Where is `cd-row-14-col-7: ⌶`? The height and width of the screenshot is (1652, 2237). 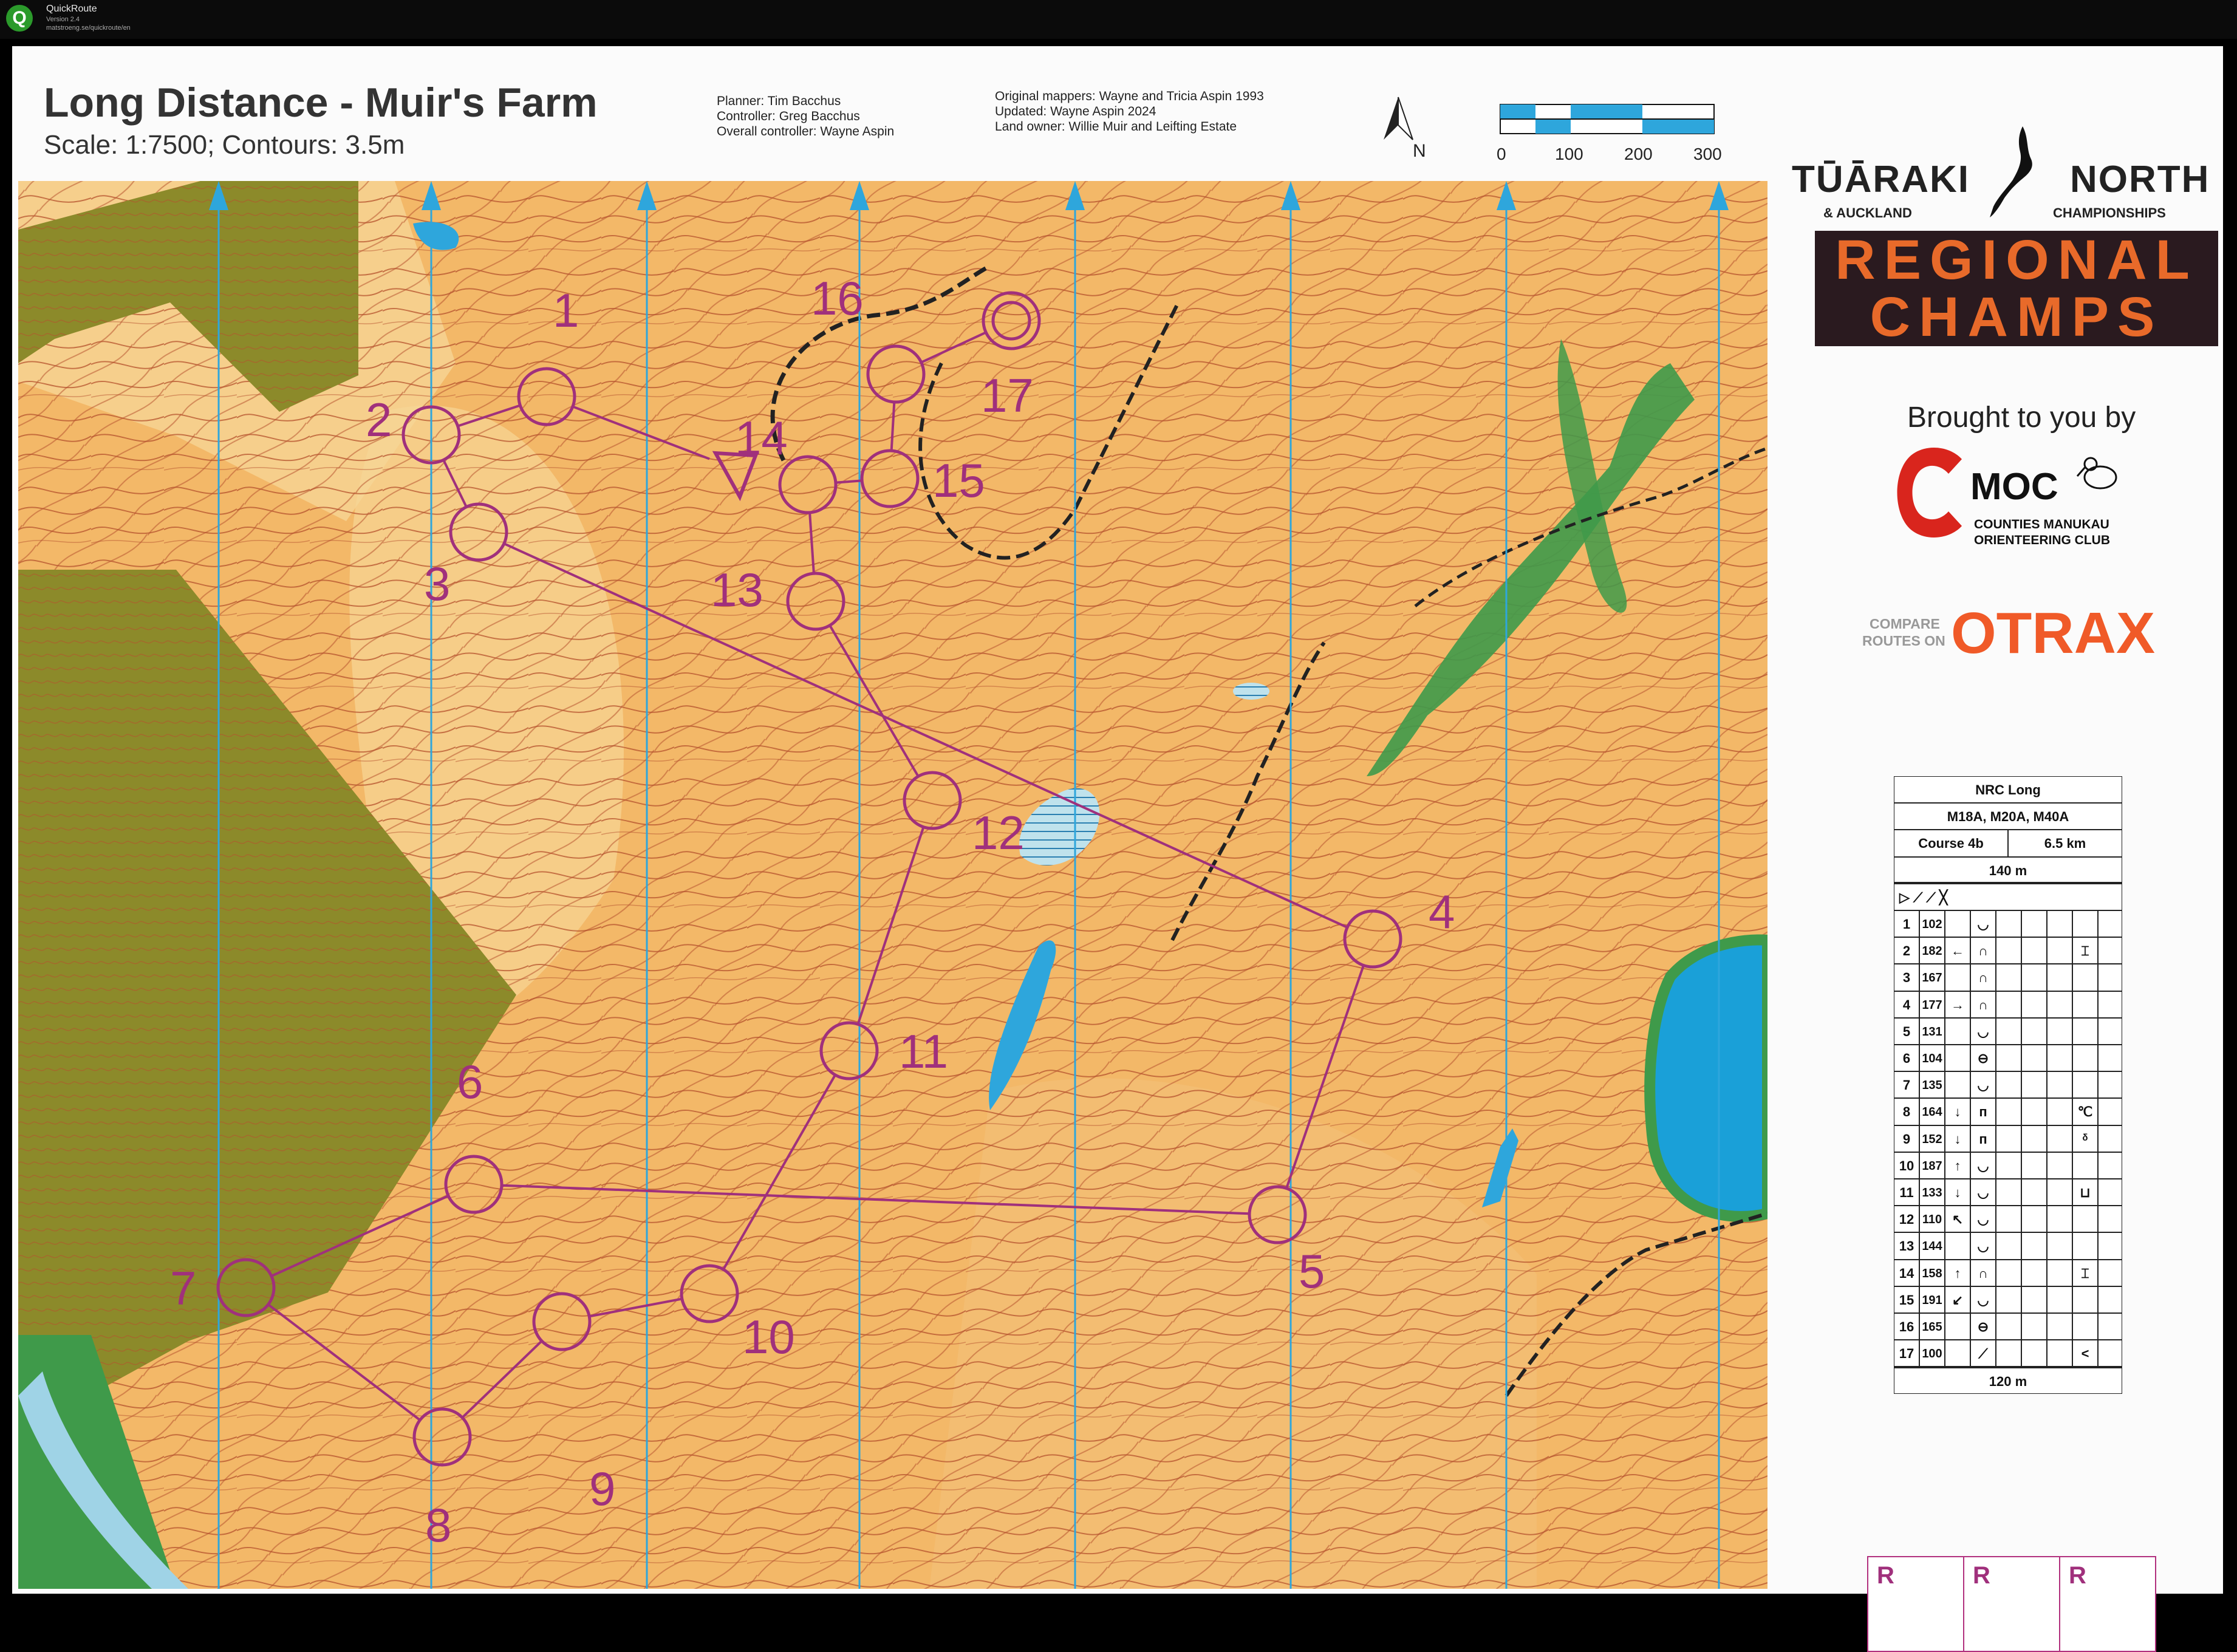 cd-row-14-col-7: ⌶ is located at coordinates (2085, 1272).